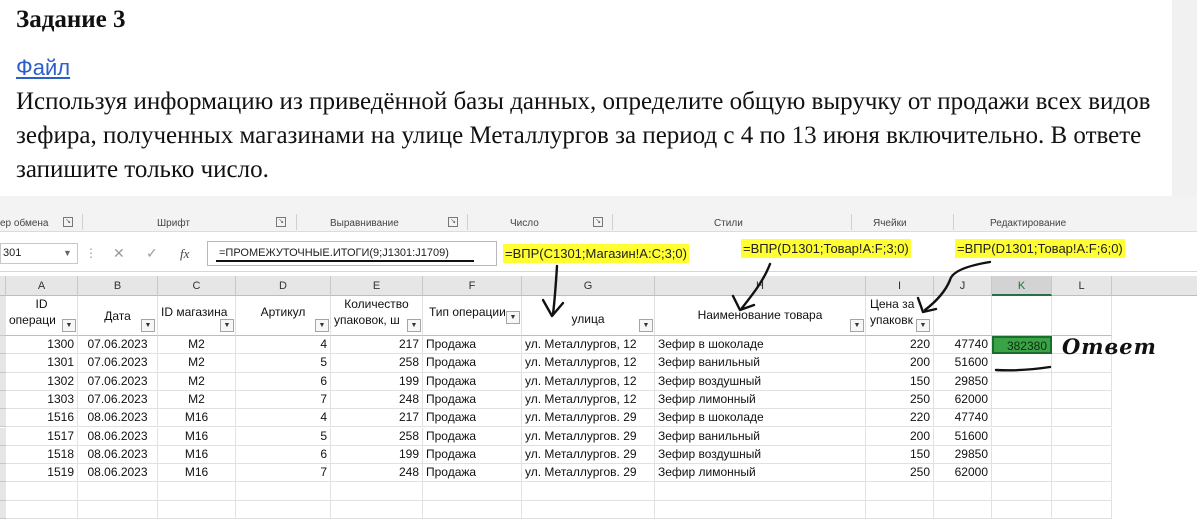  What do you see at coordinates (43, 68) in the screenshot?
I see `file-link: Файл` at bounding box center [43, 68].